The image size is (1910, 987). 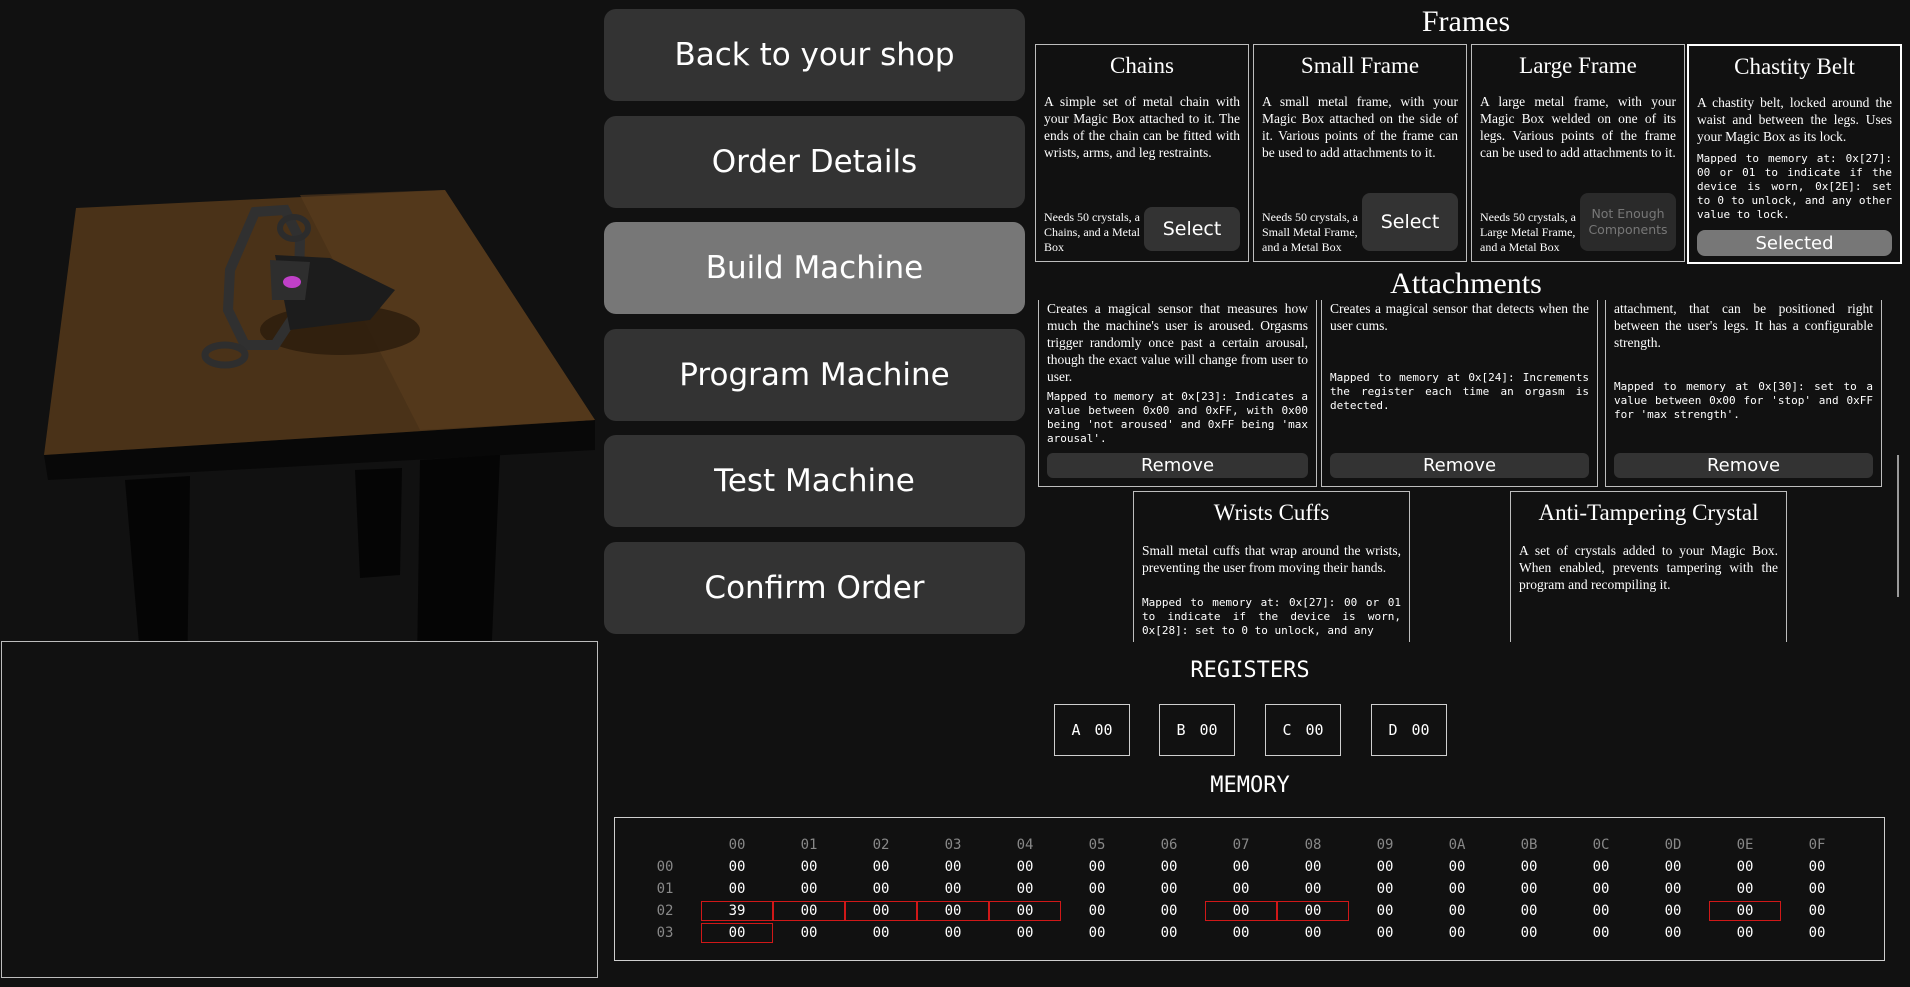 I want to click on memory-col-header: 02, so click(x=881, y=845).